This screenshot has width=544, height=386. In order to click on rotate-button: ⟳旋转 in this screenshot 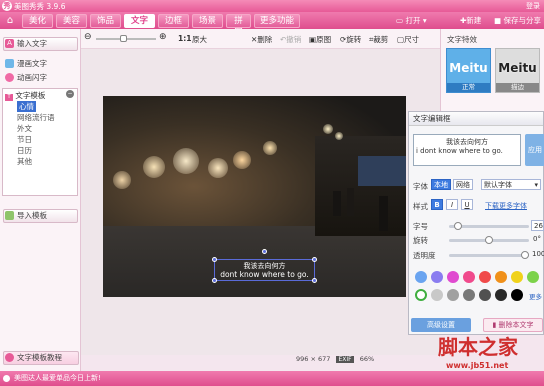, I will do `click(350, 39)`.